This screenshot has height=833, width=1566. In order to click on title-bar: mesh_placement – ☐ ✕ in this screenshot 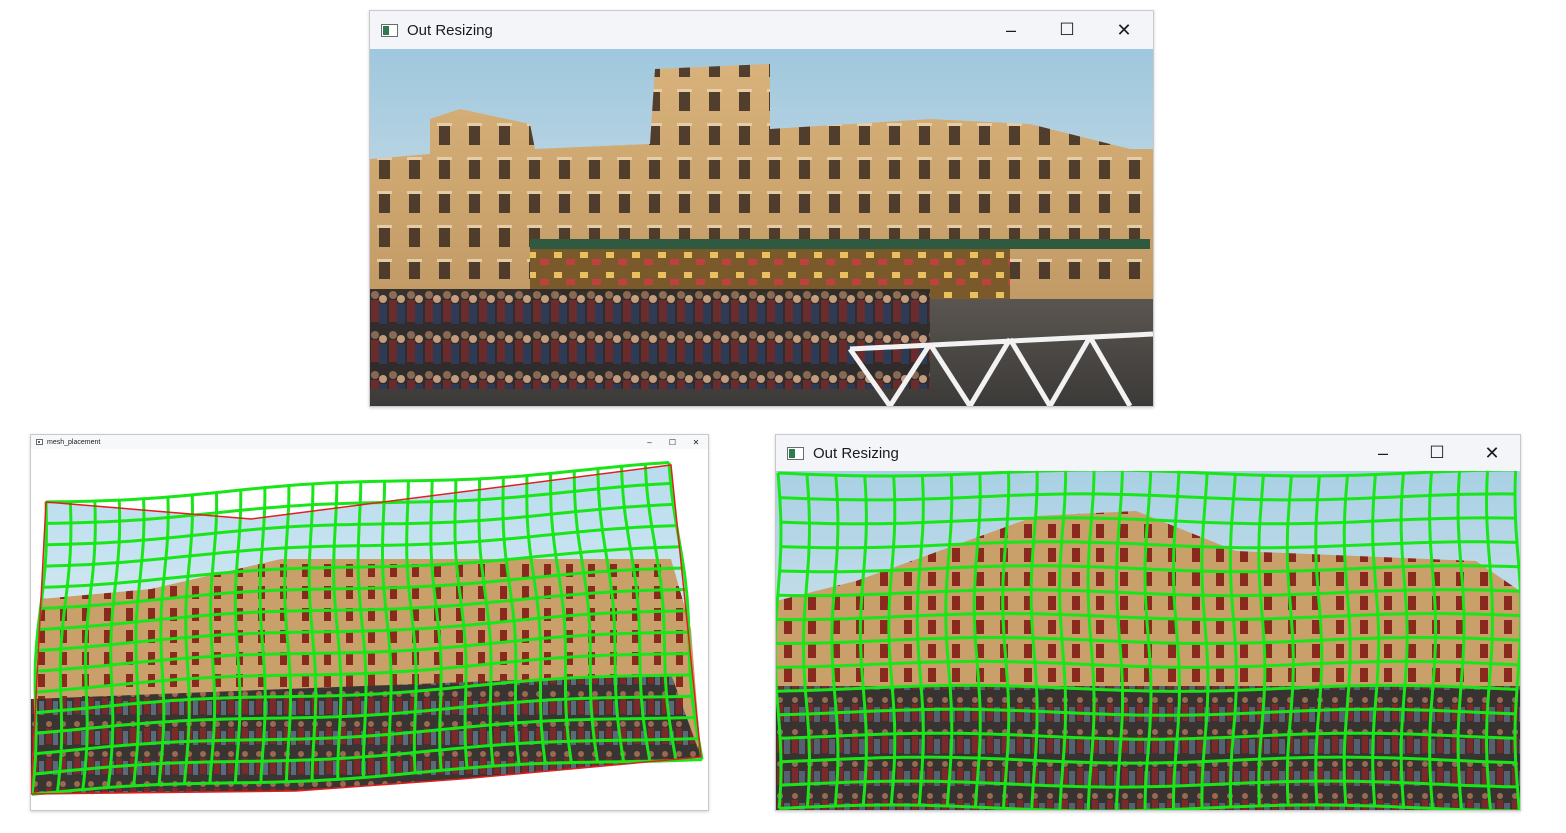, I will do `click(369, 442)`.